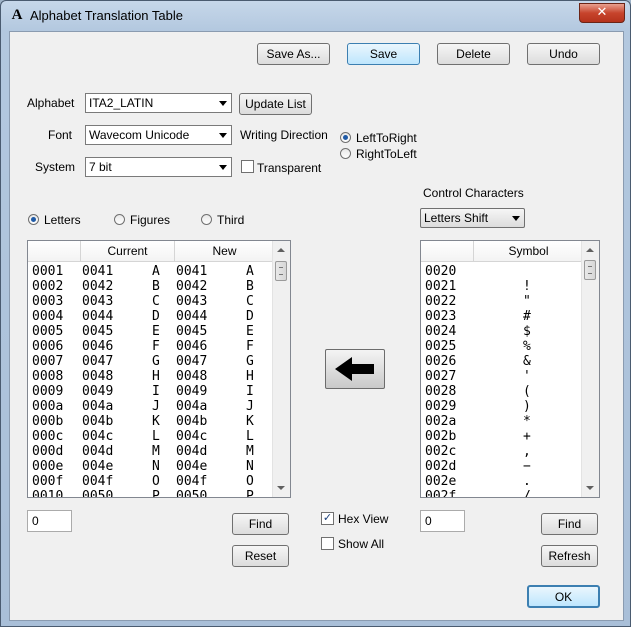  Describe the element at coordinates (48, 316) in the screenshot. I see `row-index: 0004` at that location.